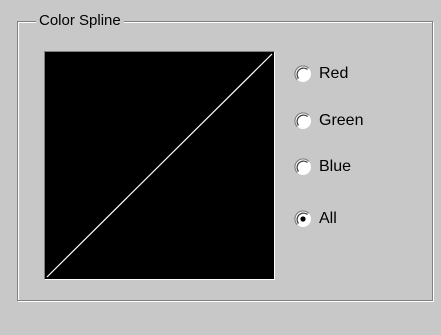 This screenshot has height=335, width=441. Describe the element at coordinates (328, 218) in the screenshot. I see `radio-label-all: All` at that location.